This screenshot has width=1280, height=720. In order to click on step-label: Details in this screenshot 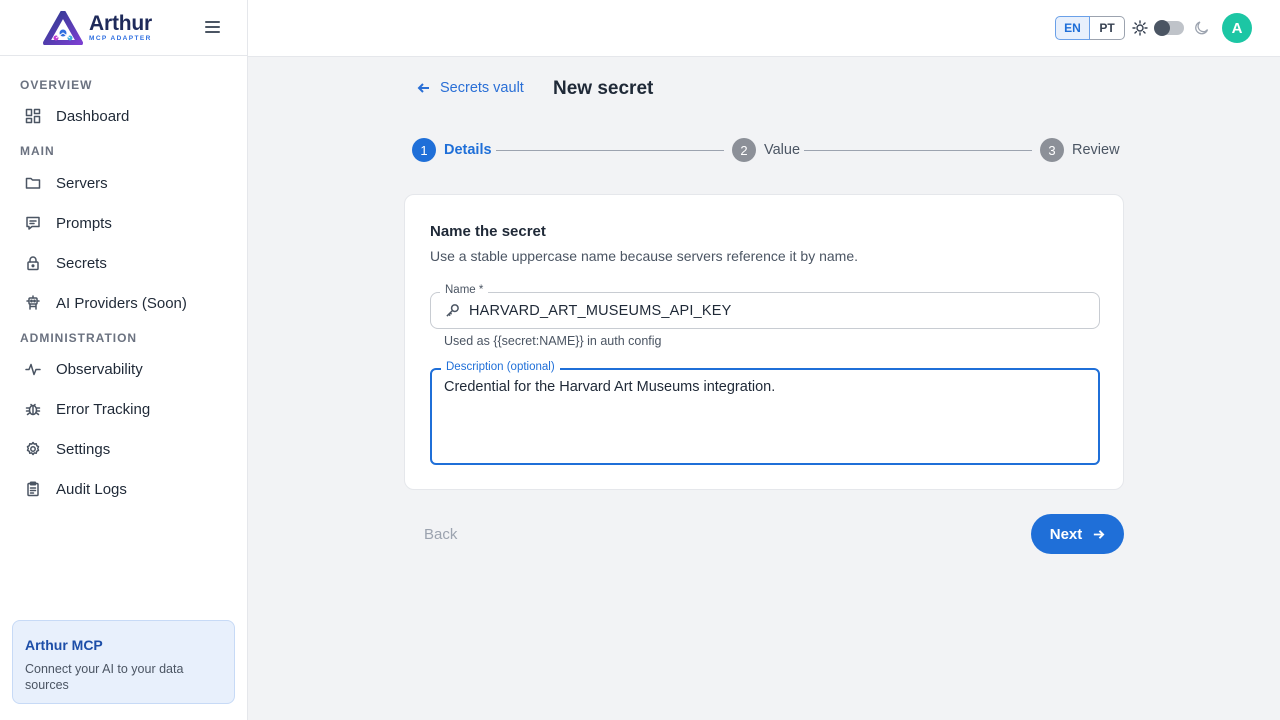, I will do `click(468, 150)`.